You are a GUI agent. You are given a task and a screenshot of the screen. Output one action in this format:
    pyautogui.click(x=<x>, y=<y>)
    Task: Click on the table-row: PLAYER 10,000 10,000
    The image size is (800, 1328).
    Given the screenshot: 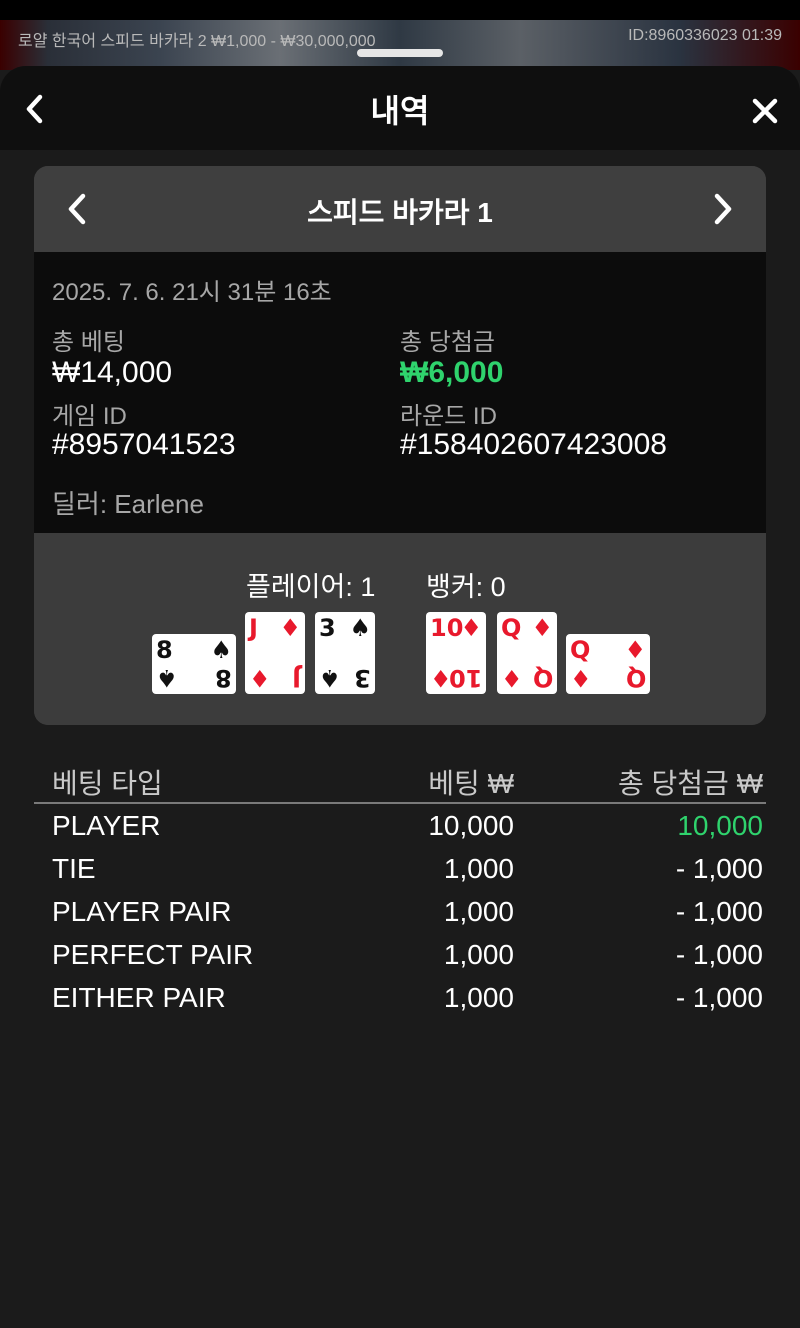 What is the action you would take?
    pyautogui.click(x=400, y=825)
    